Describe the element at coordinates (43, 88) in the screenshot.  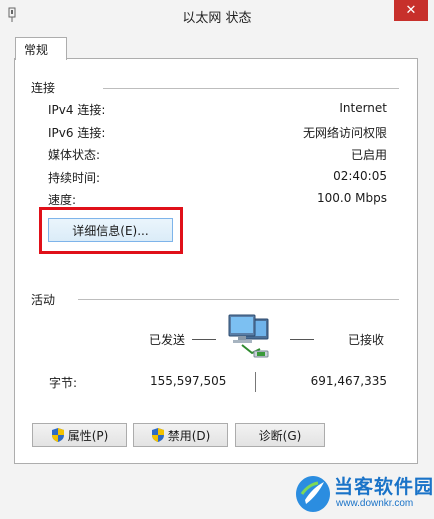
I see `connection-group-title: 连接` at that location.